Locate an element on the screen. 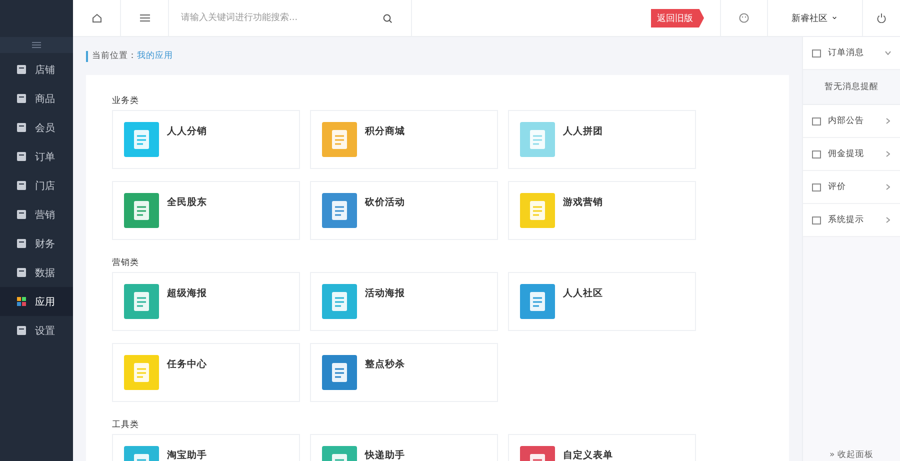 The image size is (900, 461). search-icon is located at coordinates (387, 18).